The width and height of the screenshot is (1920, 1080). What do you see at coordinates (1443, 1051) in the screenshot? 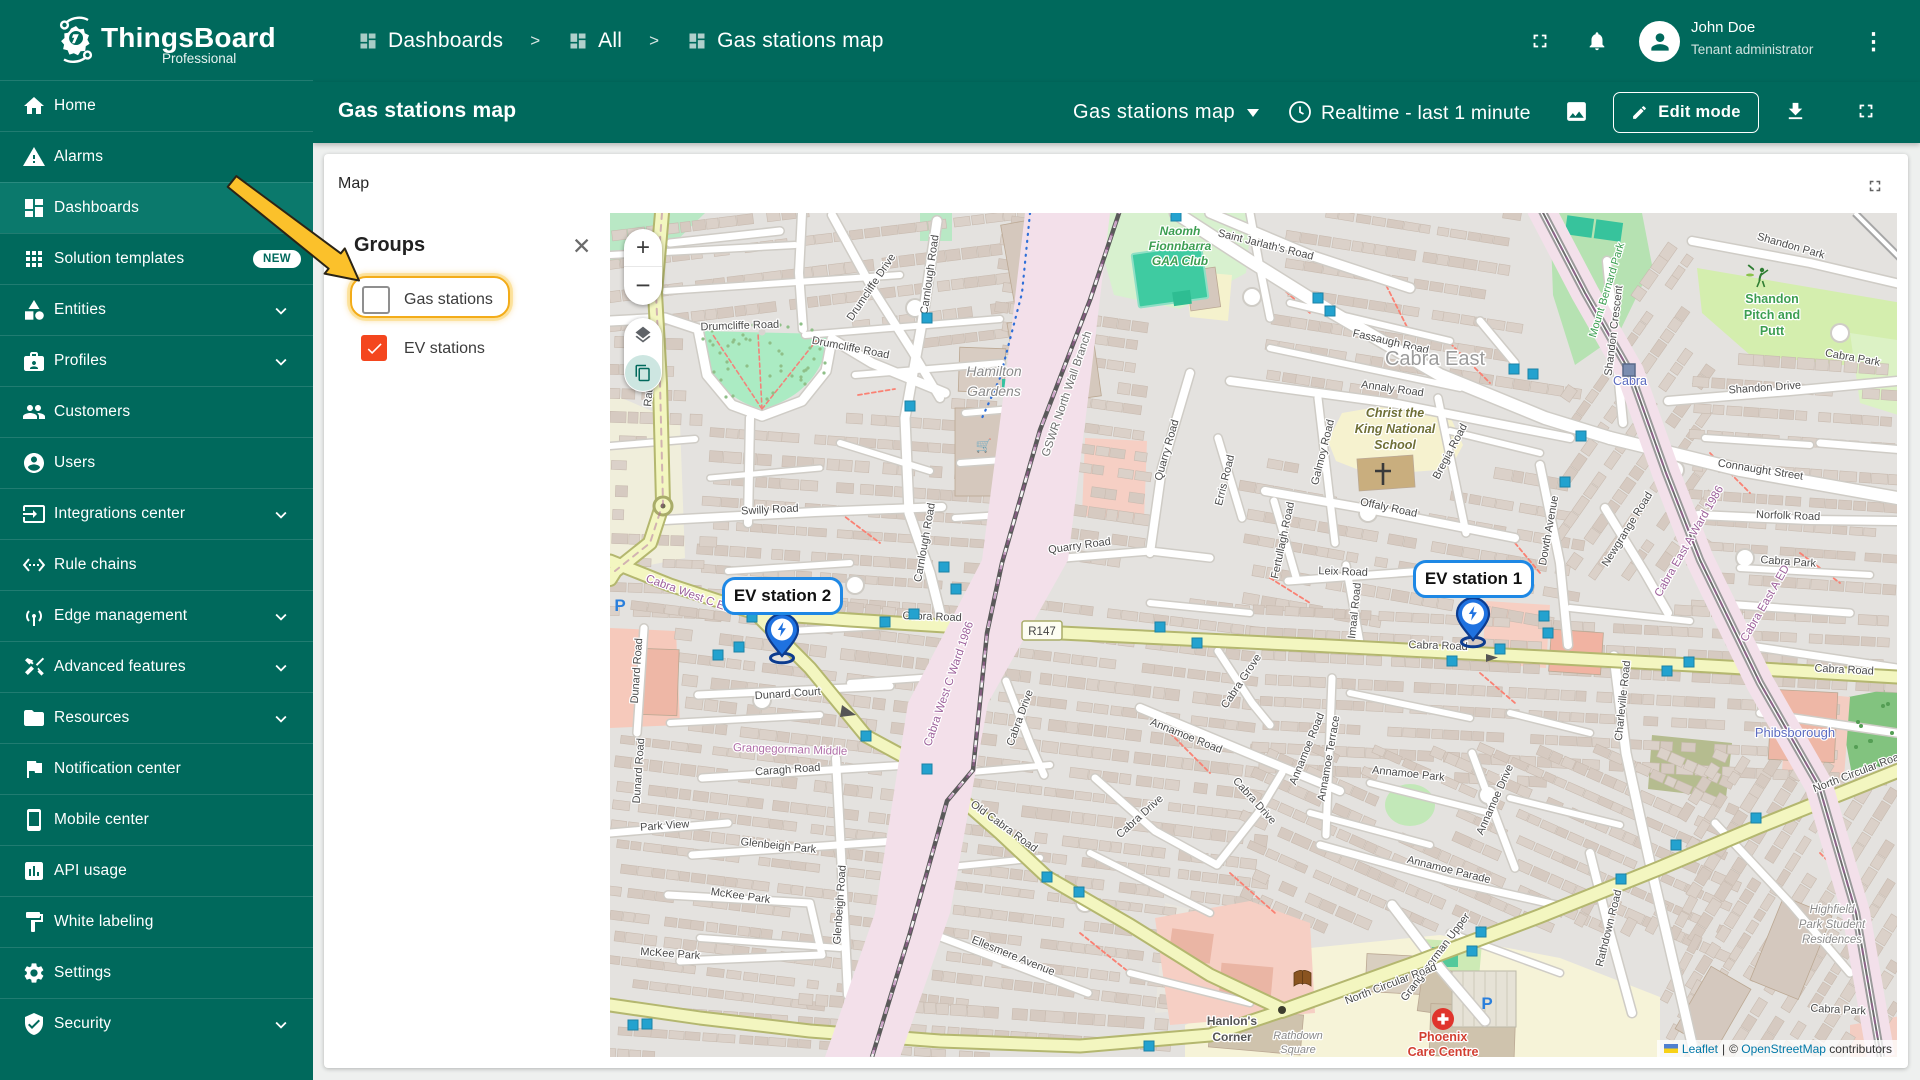
I see `svg-text: Care Centre` at bounding box center [1443, 1051].